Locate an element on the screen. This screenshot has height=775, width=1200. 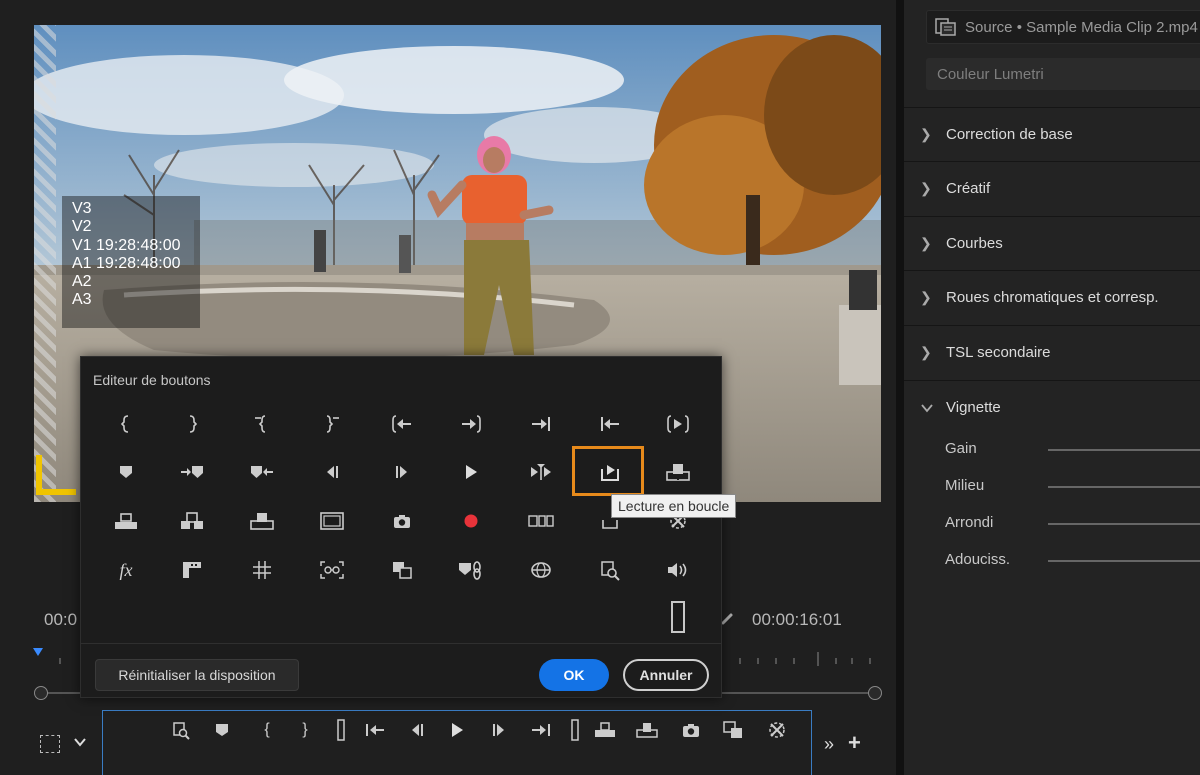
multicam-icon is located at coordinates (541, 521).